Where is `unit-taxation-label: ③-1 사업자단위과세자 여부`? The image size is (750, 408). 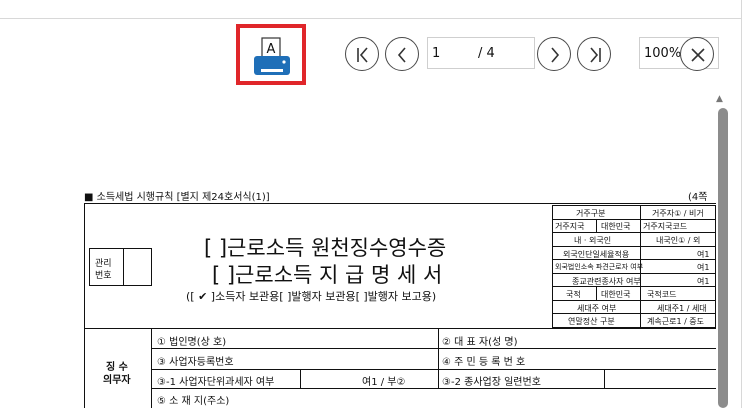 unit-taxation-label: ③-1 사업자단위과세자 여부 is located at coordinates (216, 382).